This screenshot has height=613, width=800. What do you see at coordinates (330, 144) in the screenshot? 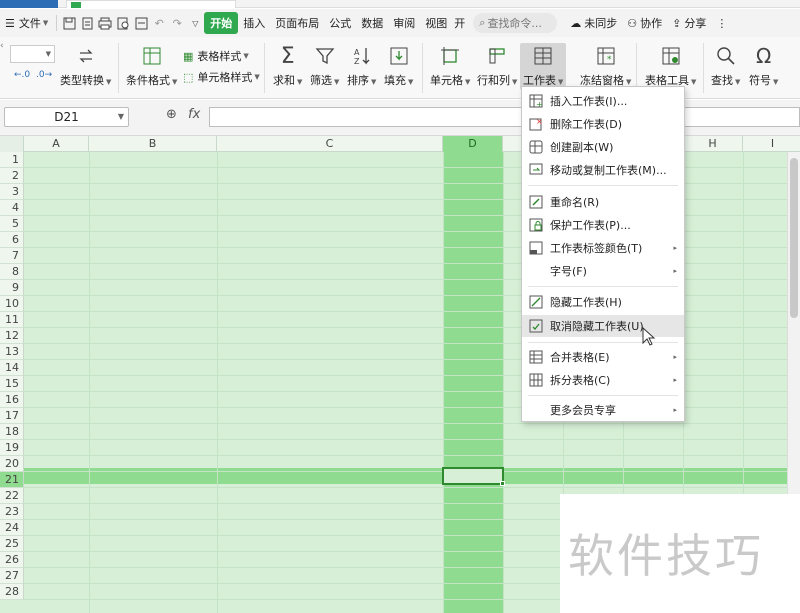
I see `column-header-c: C` at bounding box center [330, 144].